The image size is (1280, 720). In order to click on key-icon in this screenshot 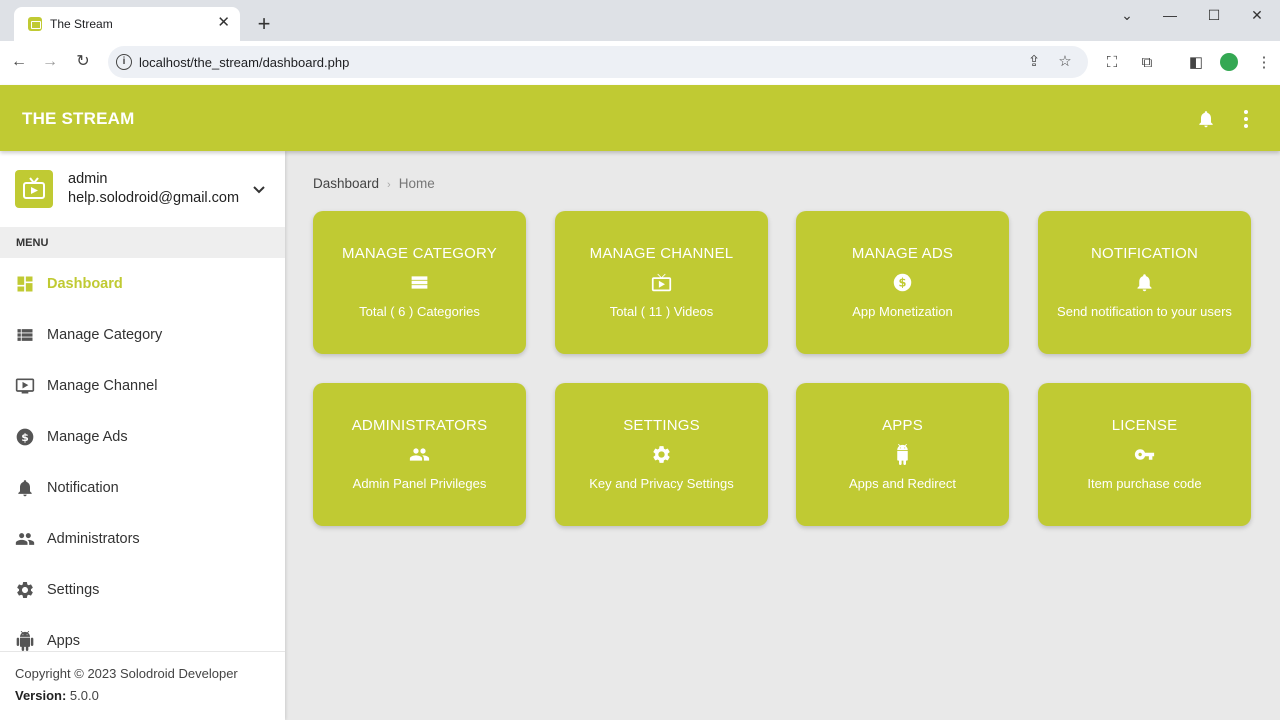, I will do `click(1144, 454)`.